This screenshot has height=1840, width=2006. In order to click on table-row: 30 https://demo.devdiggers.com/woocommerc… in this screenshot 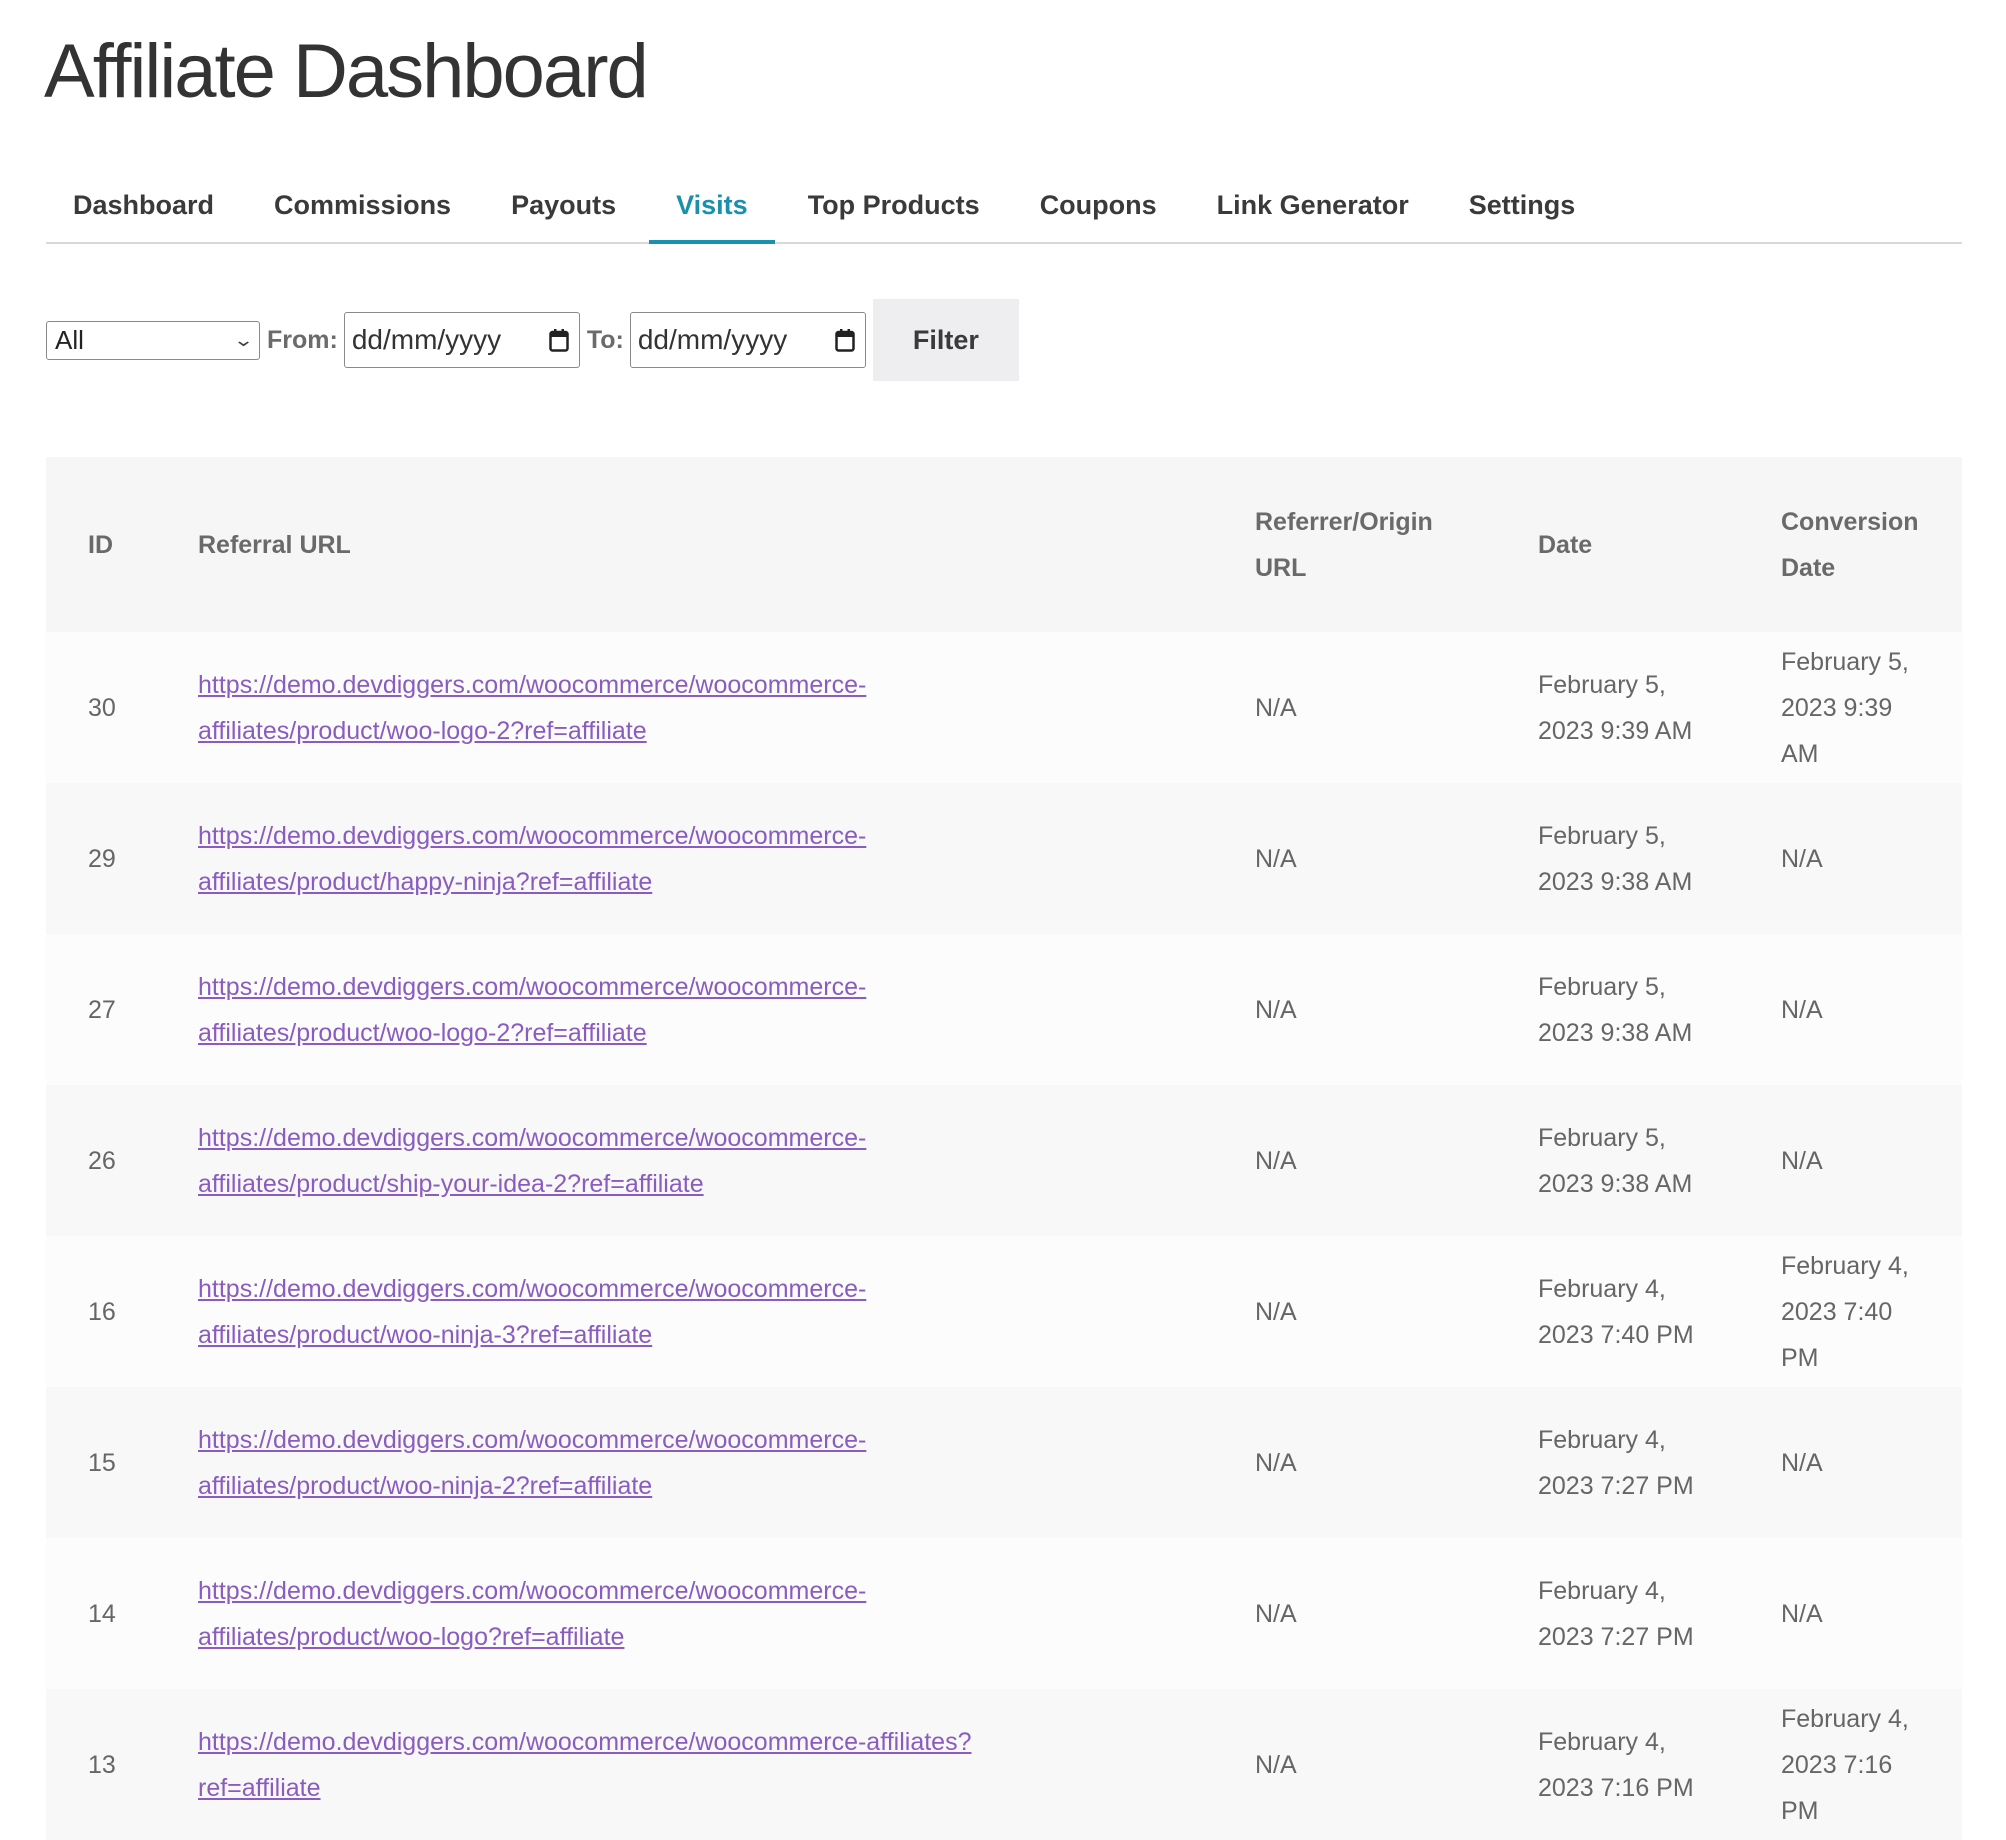, I will do `click(1004, 707)`.